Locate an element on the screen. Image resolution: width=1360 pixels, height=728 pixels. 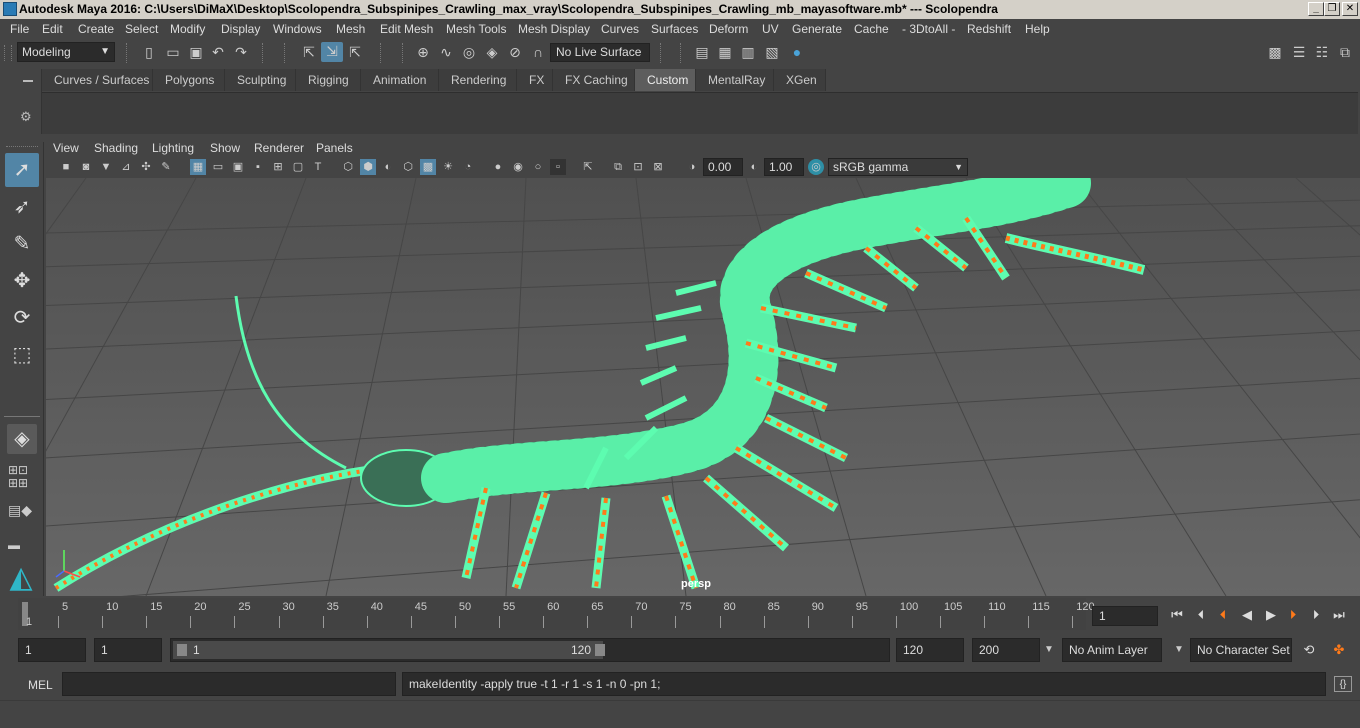
depth-of-field-icon: ▫ is located at coordinates (558, 167).